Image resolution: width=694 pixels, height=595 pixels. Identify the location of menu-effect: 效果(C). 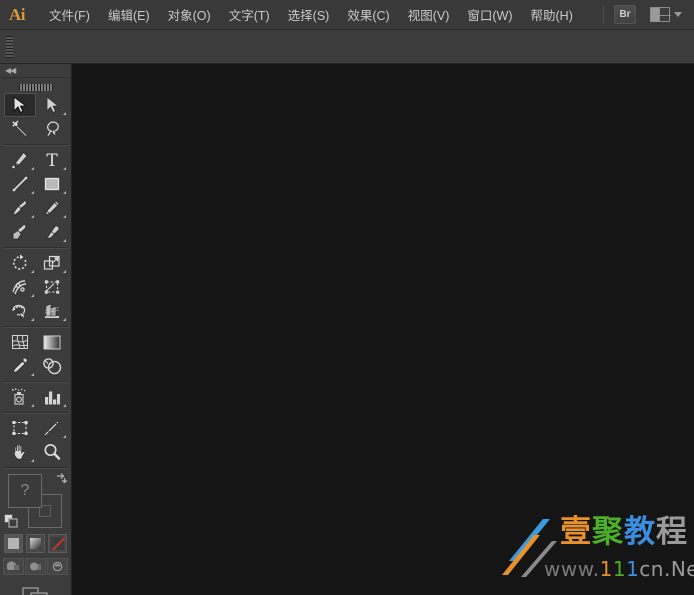
(368, 15).